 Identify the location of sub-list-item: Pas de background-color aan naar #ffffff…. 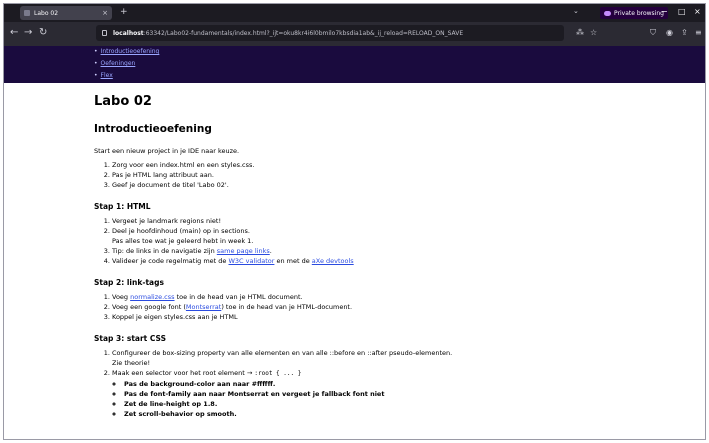
(368, 384).